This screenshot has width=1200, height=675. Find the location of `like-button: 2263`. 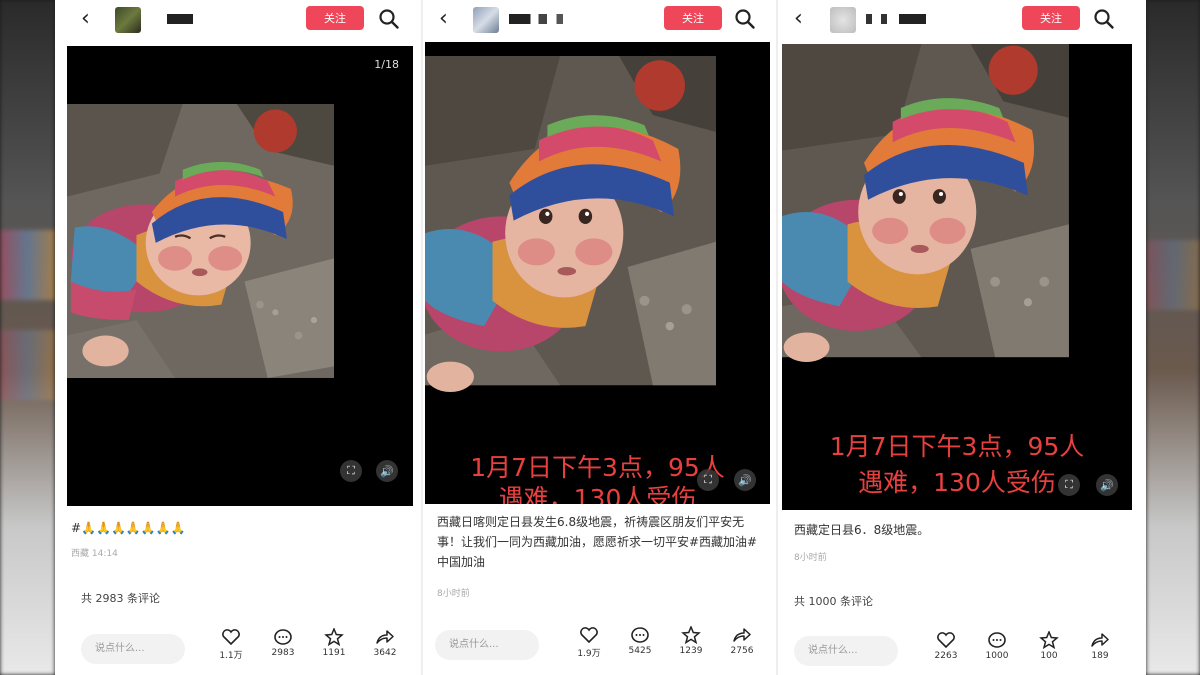

like-button: 2263 is located at coordinates (946, 646).